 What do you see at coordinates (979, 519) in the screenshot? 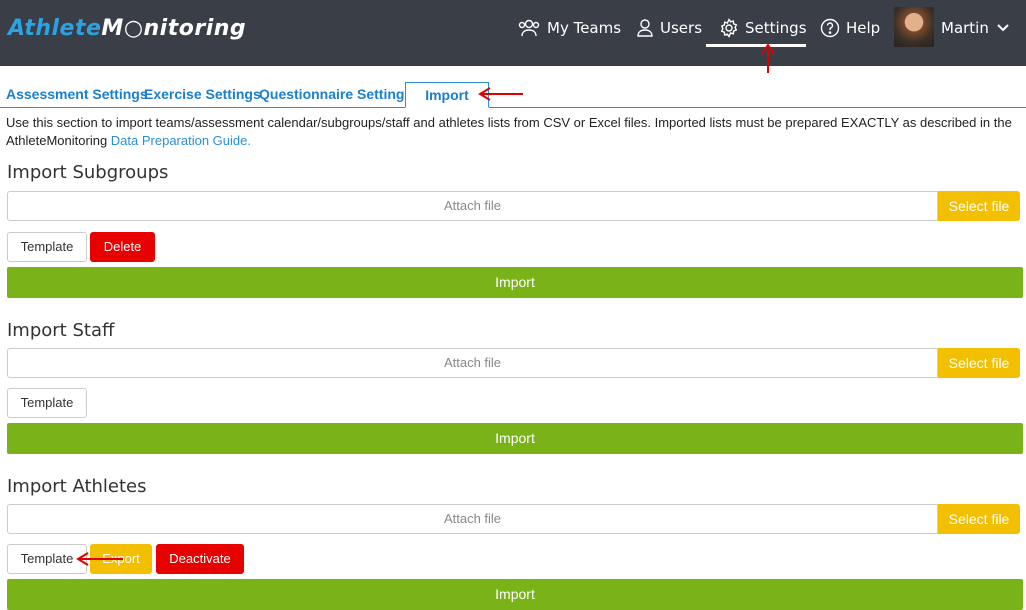
I see `athletes-select-file-button: Select file` at bounding box center [979, 519].